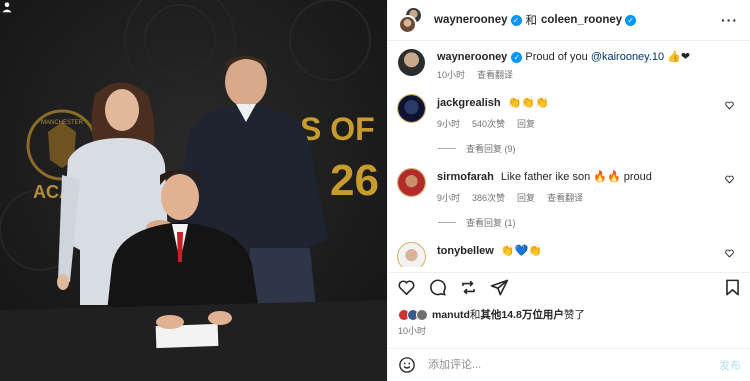 The height and width of the screenshot is (381, 750). I want to click on comment-likes: 540次赞, so click(488, 123).